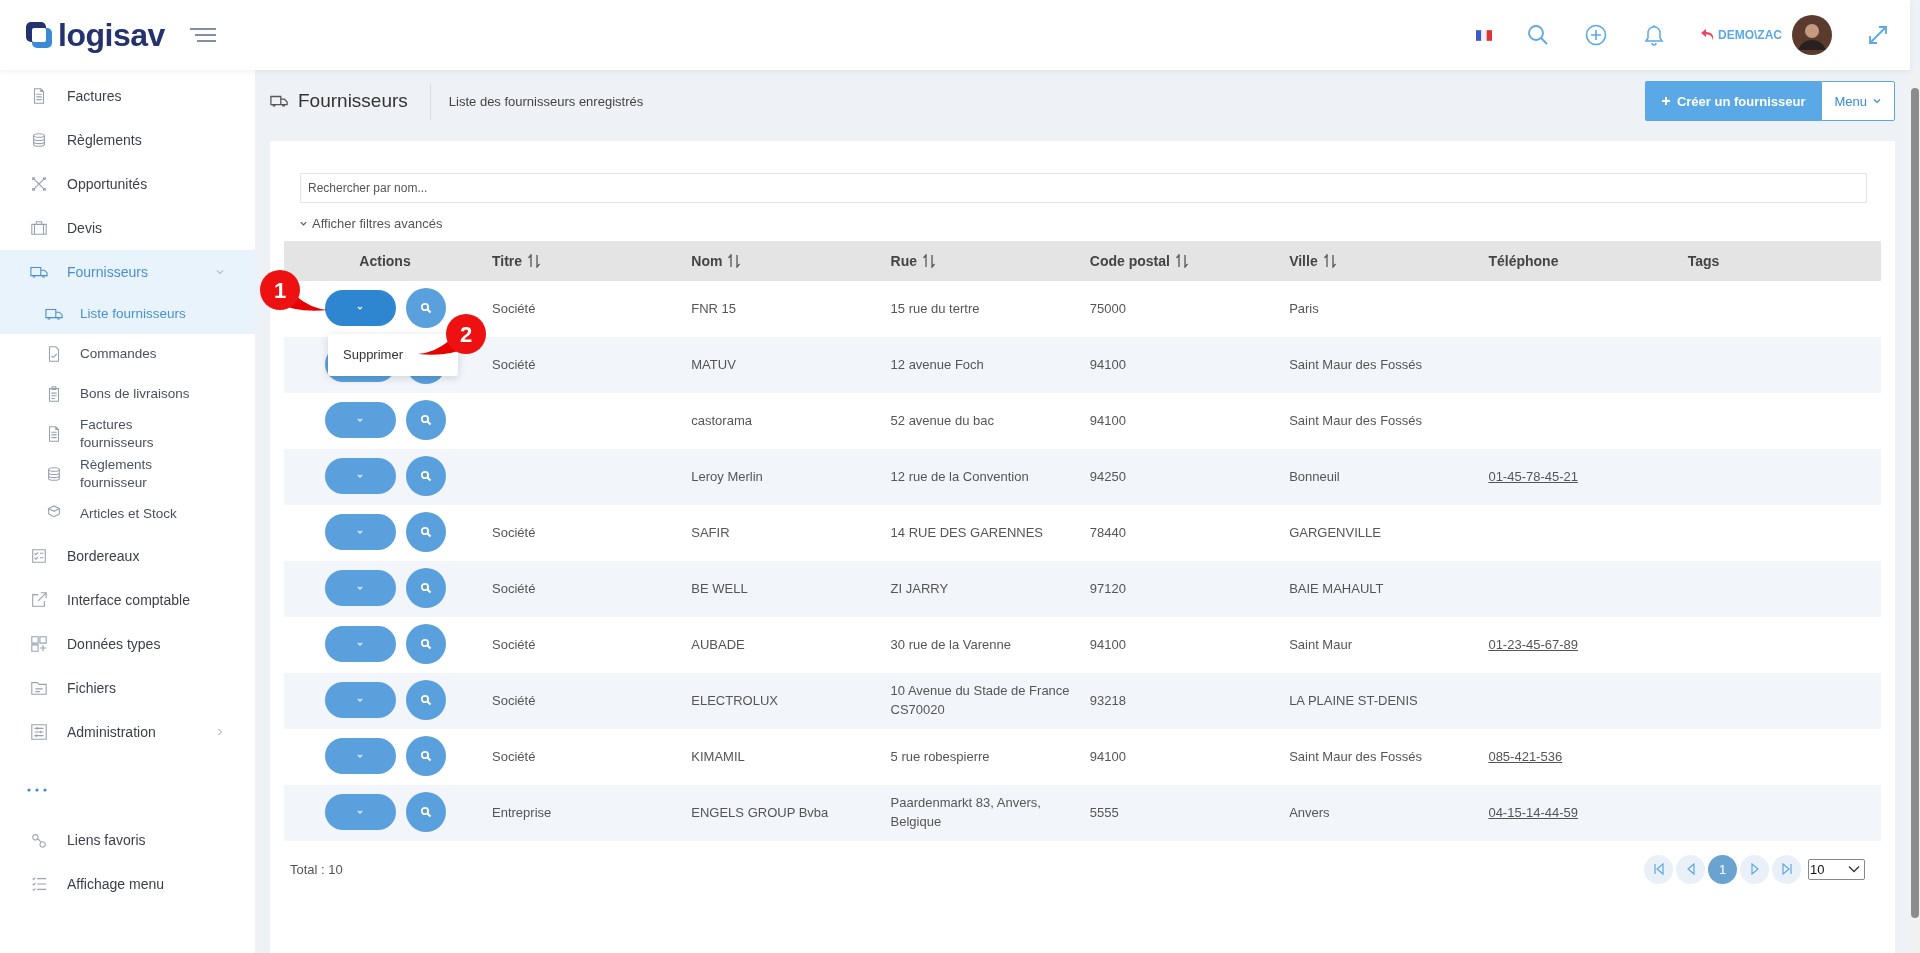 The image size is (1920, 953). Describe the element at coordinates (965, 812) in the screenshot. I see `table-cell: Paardenmarkt 83, Anvers, Belgique` at that location.